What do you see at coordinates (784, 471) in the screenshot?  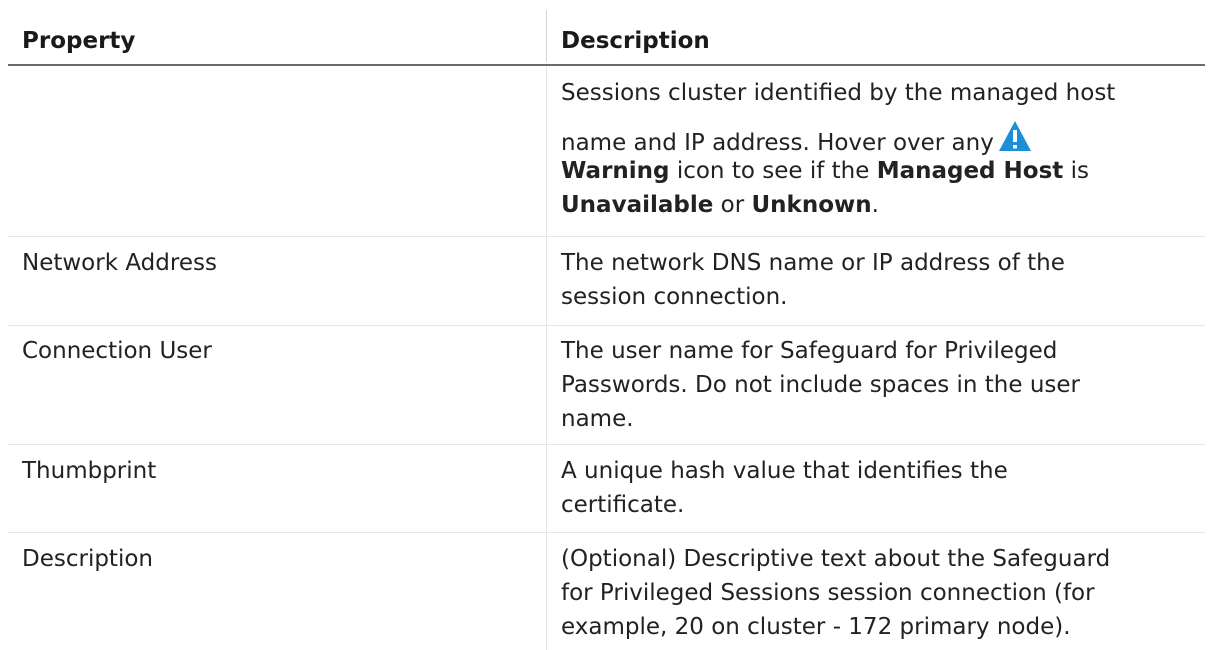 I see `row3-description-line1: A unique hash value that identifies the` at bounding box center [784, 471].